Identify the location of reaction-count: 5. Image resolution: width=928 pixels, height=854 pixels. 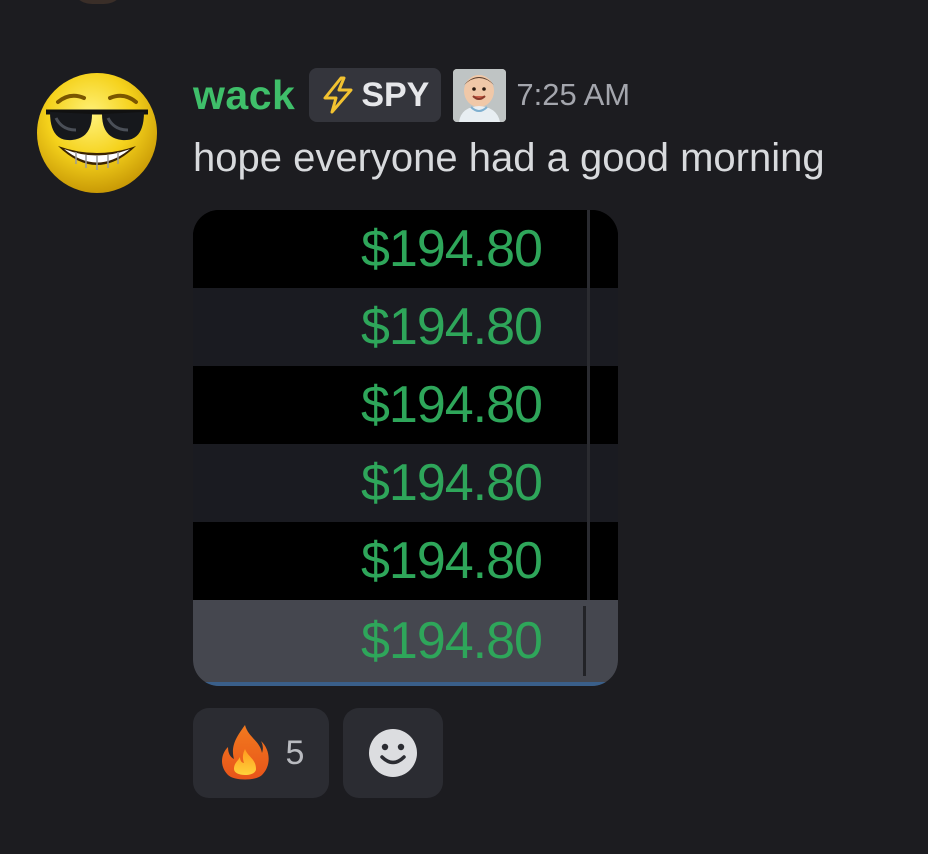
(295, 752).